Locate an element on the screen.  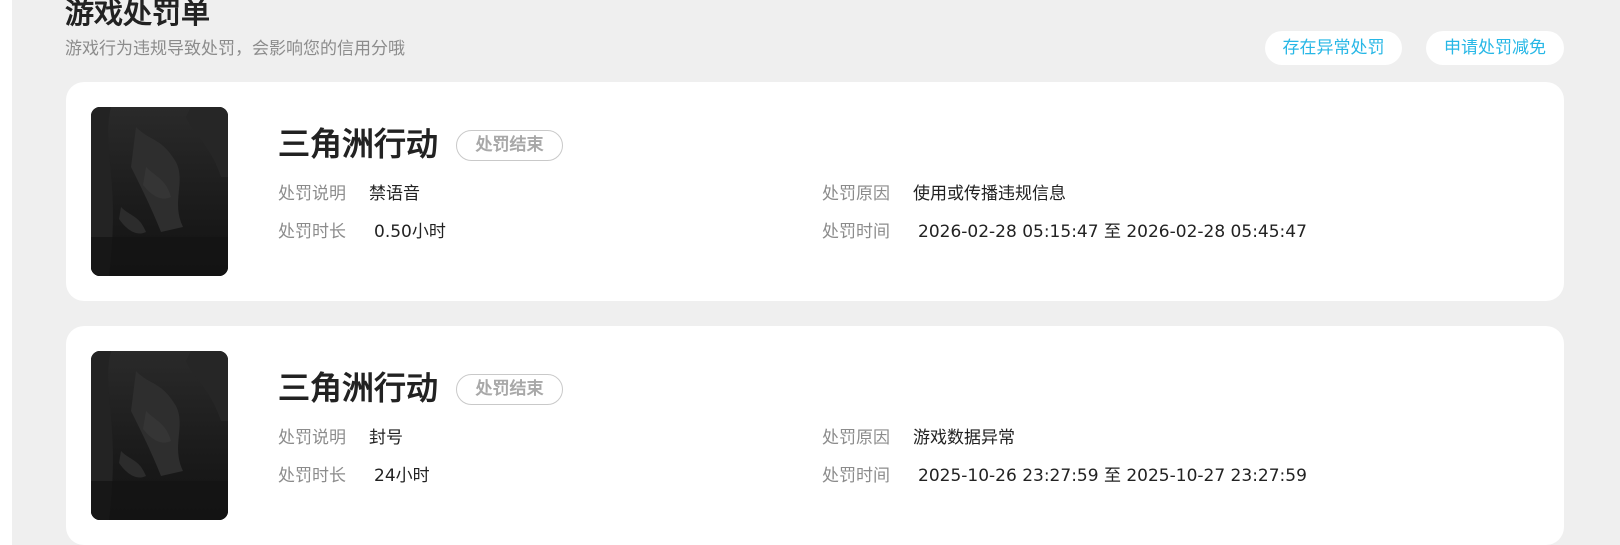
page-title: 游戏处罚单 is located at coordinates (138, 15).